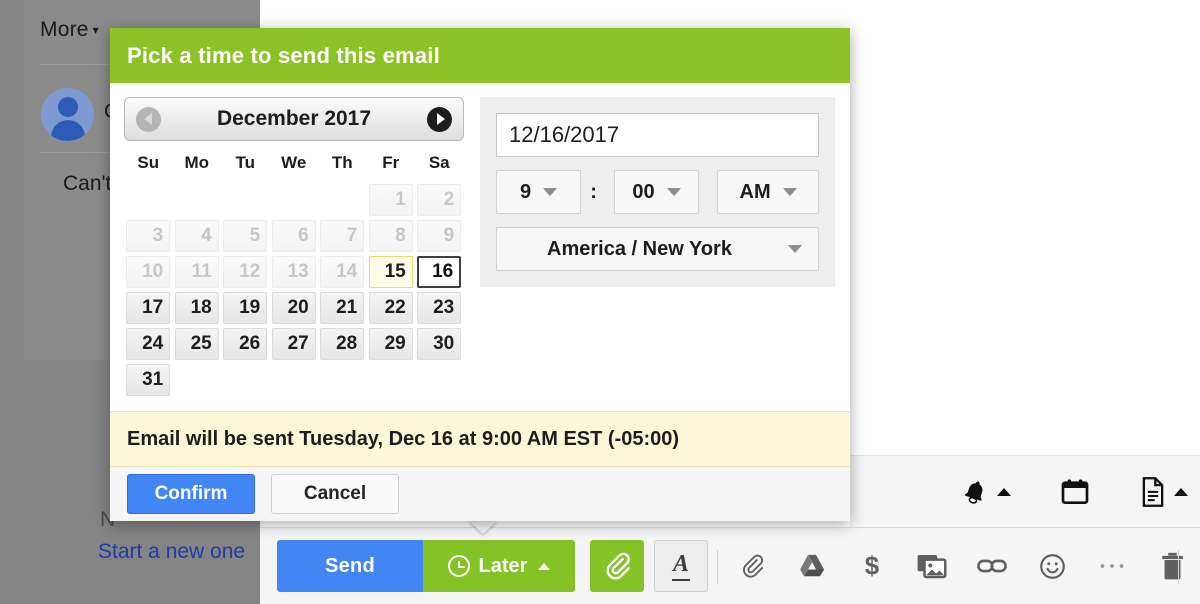 The image size is (1200, 604). I want to click on calendar-cell: 8, so click(391, 236).